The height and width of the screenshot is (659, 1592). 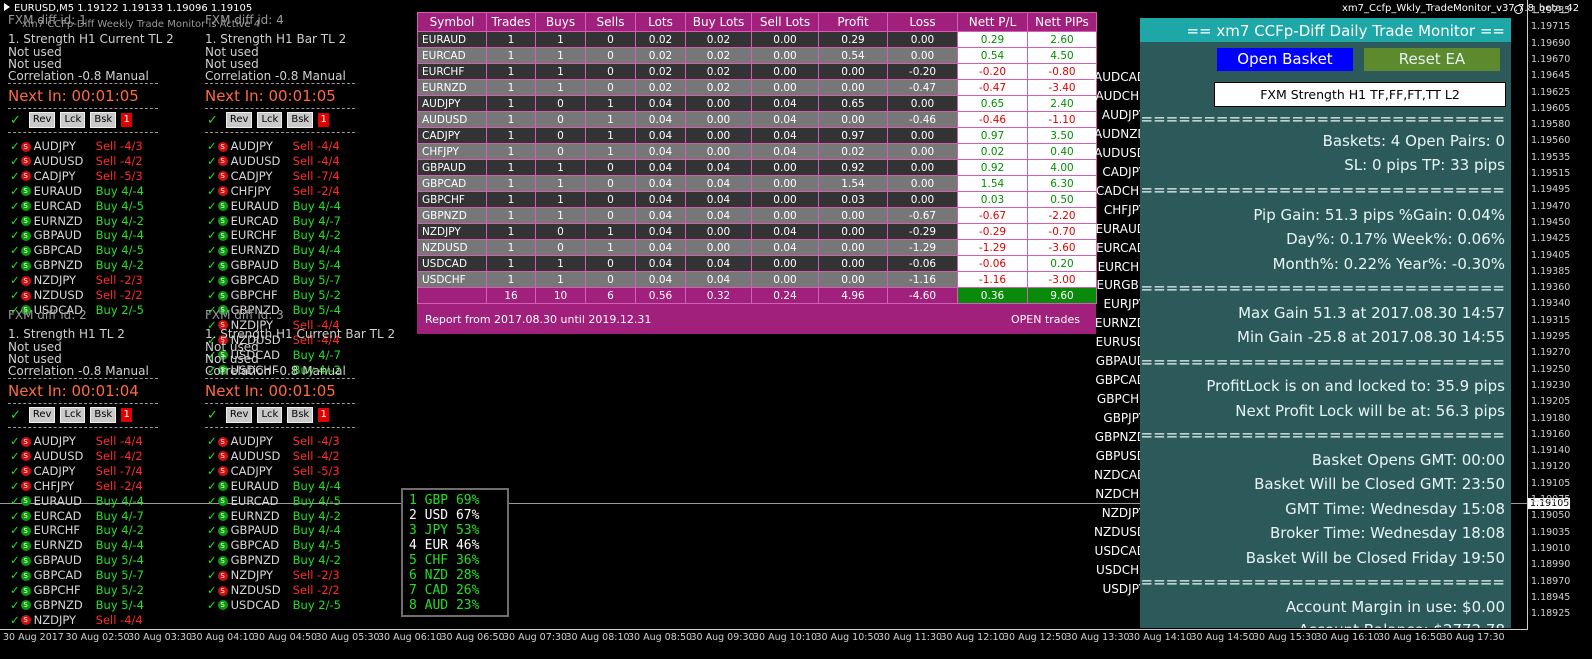 I want to click on pair-row: ✓ S USDCAD Buy 2/-5, so click(x=274, y=605).